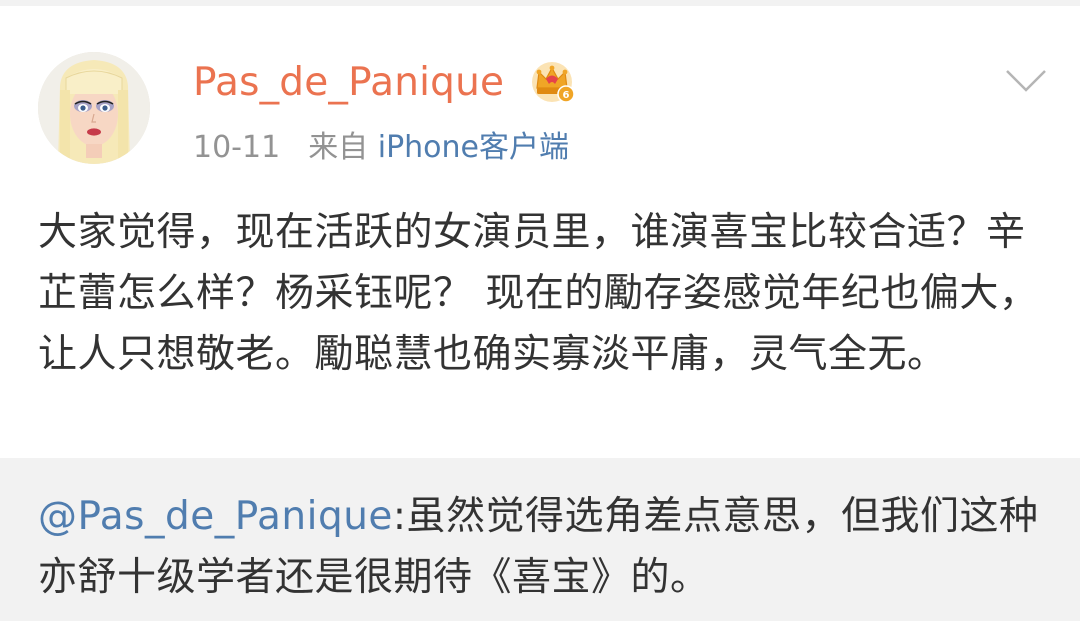  I want to click on post-meta: 10-11 来自 iPhone客户端, so click(381, 148).